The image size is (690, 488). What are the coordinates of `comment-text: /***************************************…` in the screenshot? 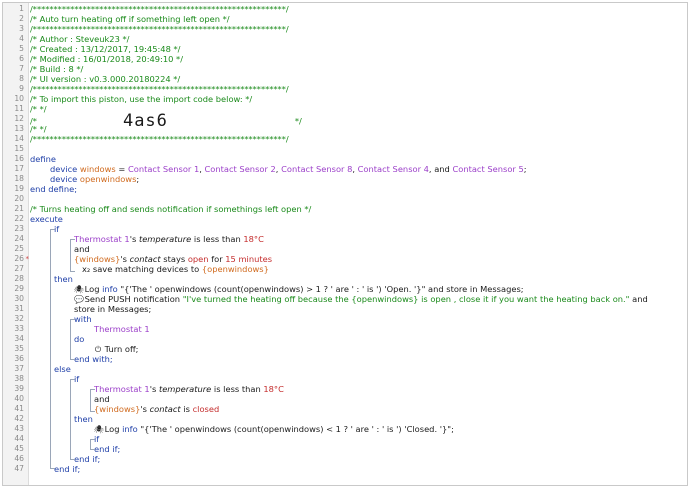 It's located at (159, 139).